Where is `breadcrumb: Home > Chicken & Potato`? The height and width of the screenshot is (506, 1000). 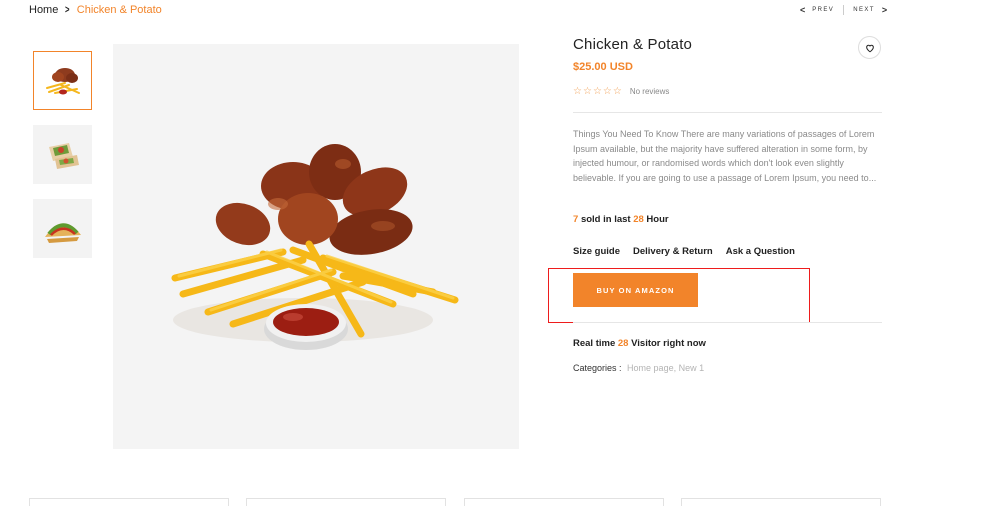 breadcrumb: Home > Chicken & Potato is located at coordinates (95, 10).